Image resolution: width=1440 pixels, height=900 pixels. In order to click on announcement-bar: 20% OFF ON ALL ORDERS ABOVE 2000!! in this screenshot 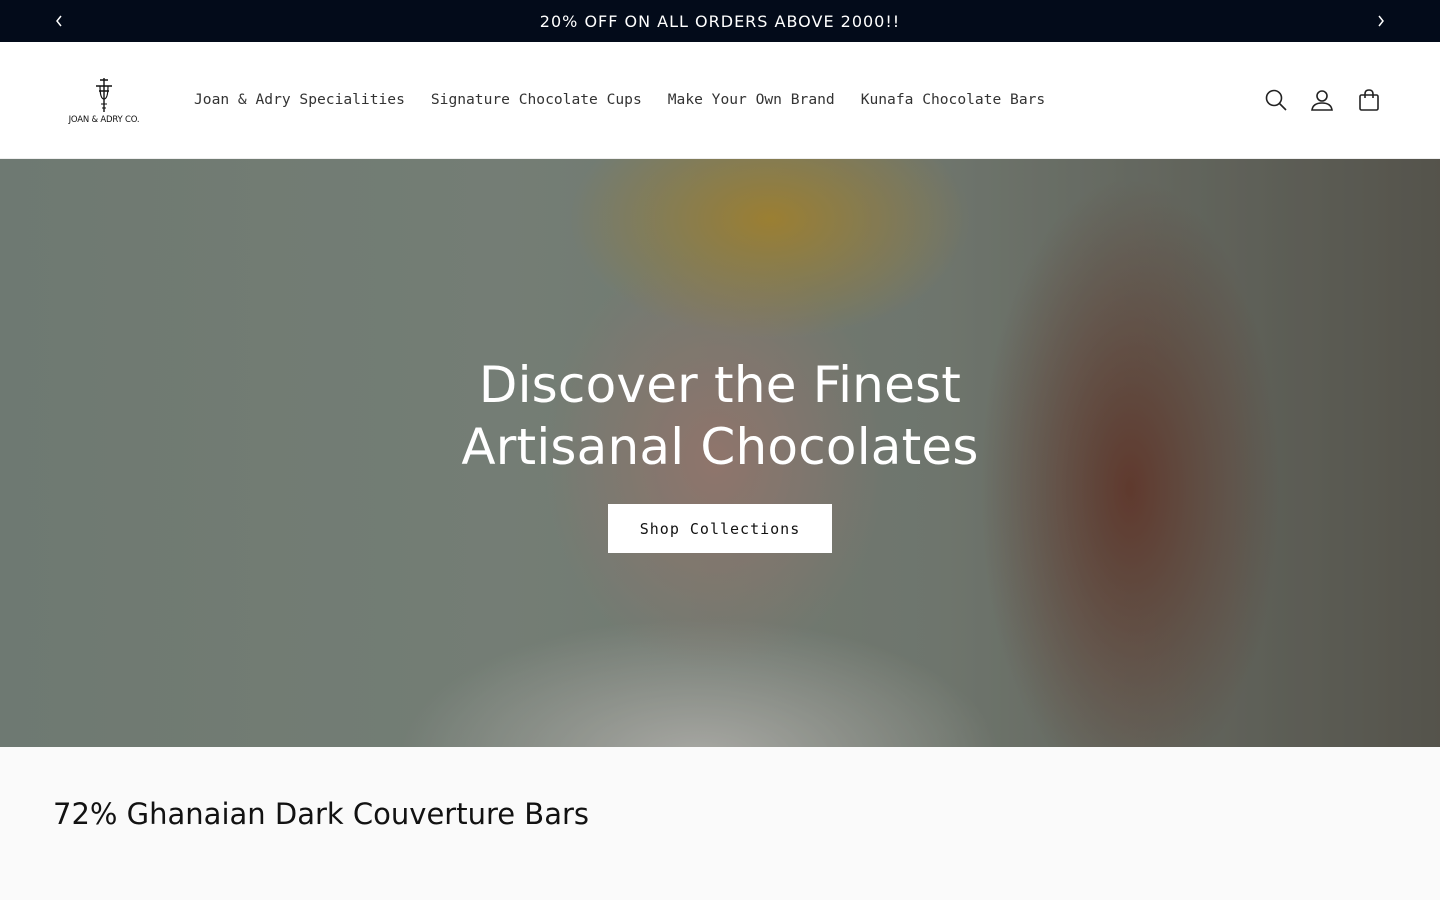, I will do `click(720, 21)`.